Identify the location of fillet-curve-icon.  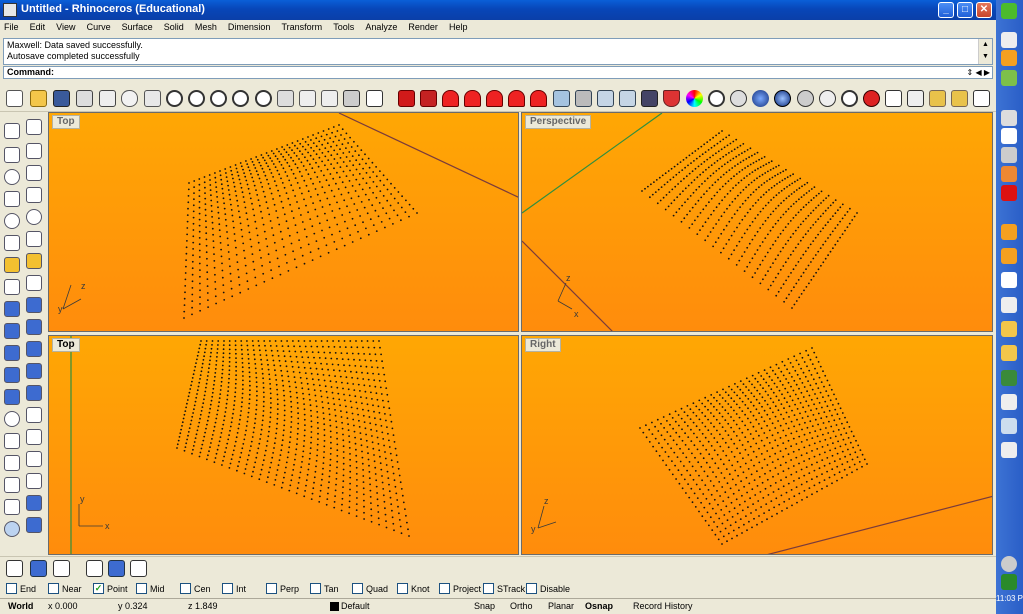
(12, 243).